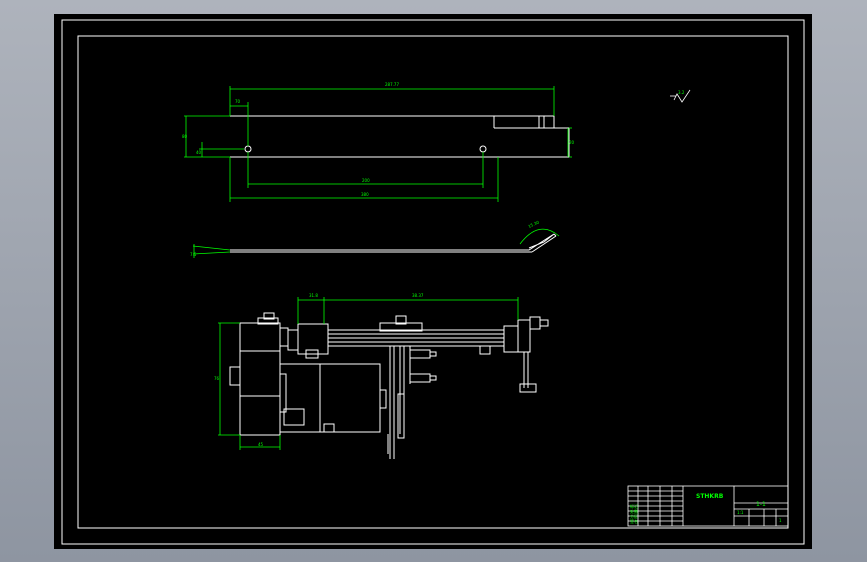  What do you see at coordinates (780, 520) in the screenshot?
I see `title-sheet-no: 1` at bounding box center [780, 520].